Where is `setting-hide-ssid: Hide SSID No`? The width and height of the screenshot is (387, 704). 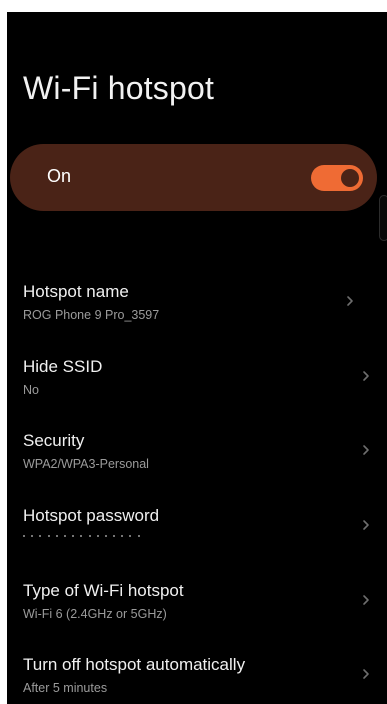
setting-hide-ssid: Hide SSID No is located at coordinates (197, 389).